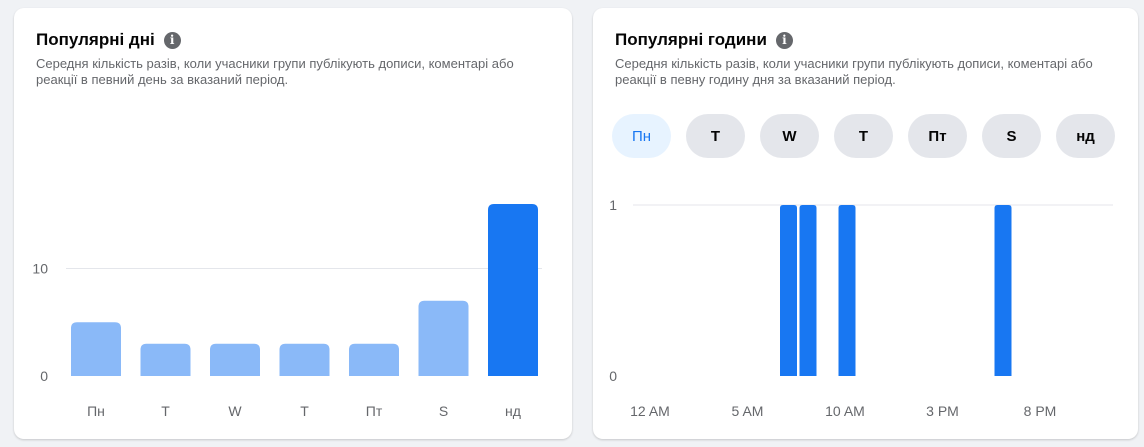 This screenshot has height=447, width=1144. I want to click on x-tick-label: 5 AM, so click(748, 411).